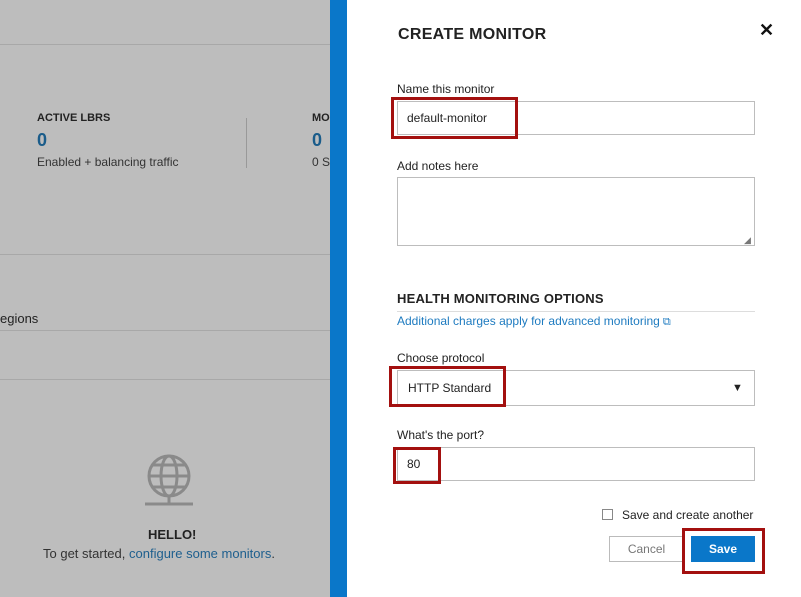 The image size is (801, 597). What do you see at coordinates (666, 322) in the screenshot?
I see `external-link-icon: ⧉` at bounding box center [666, 322].